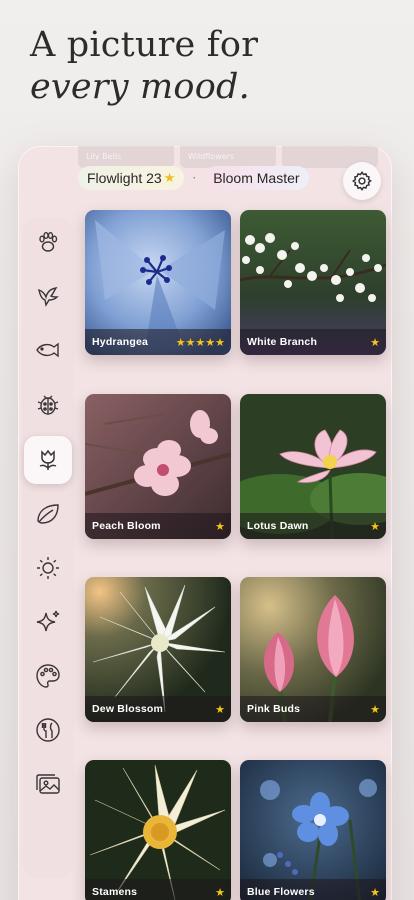 This screenshot has width=414, height=900. I want to click on settings-button, so click(362, 181).